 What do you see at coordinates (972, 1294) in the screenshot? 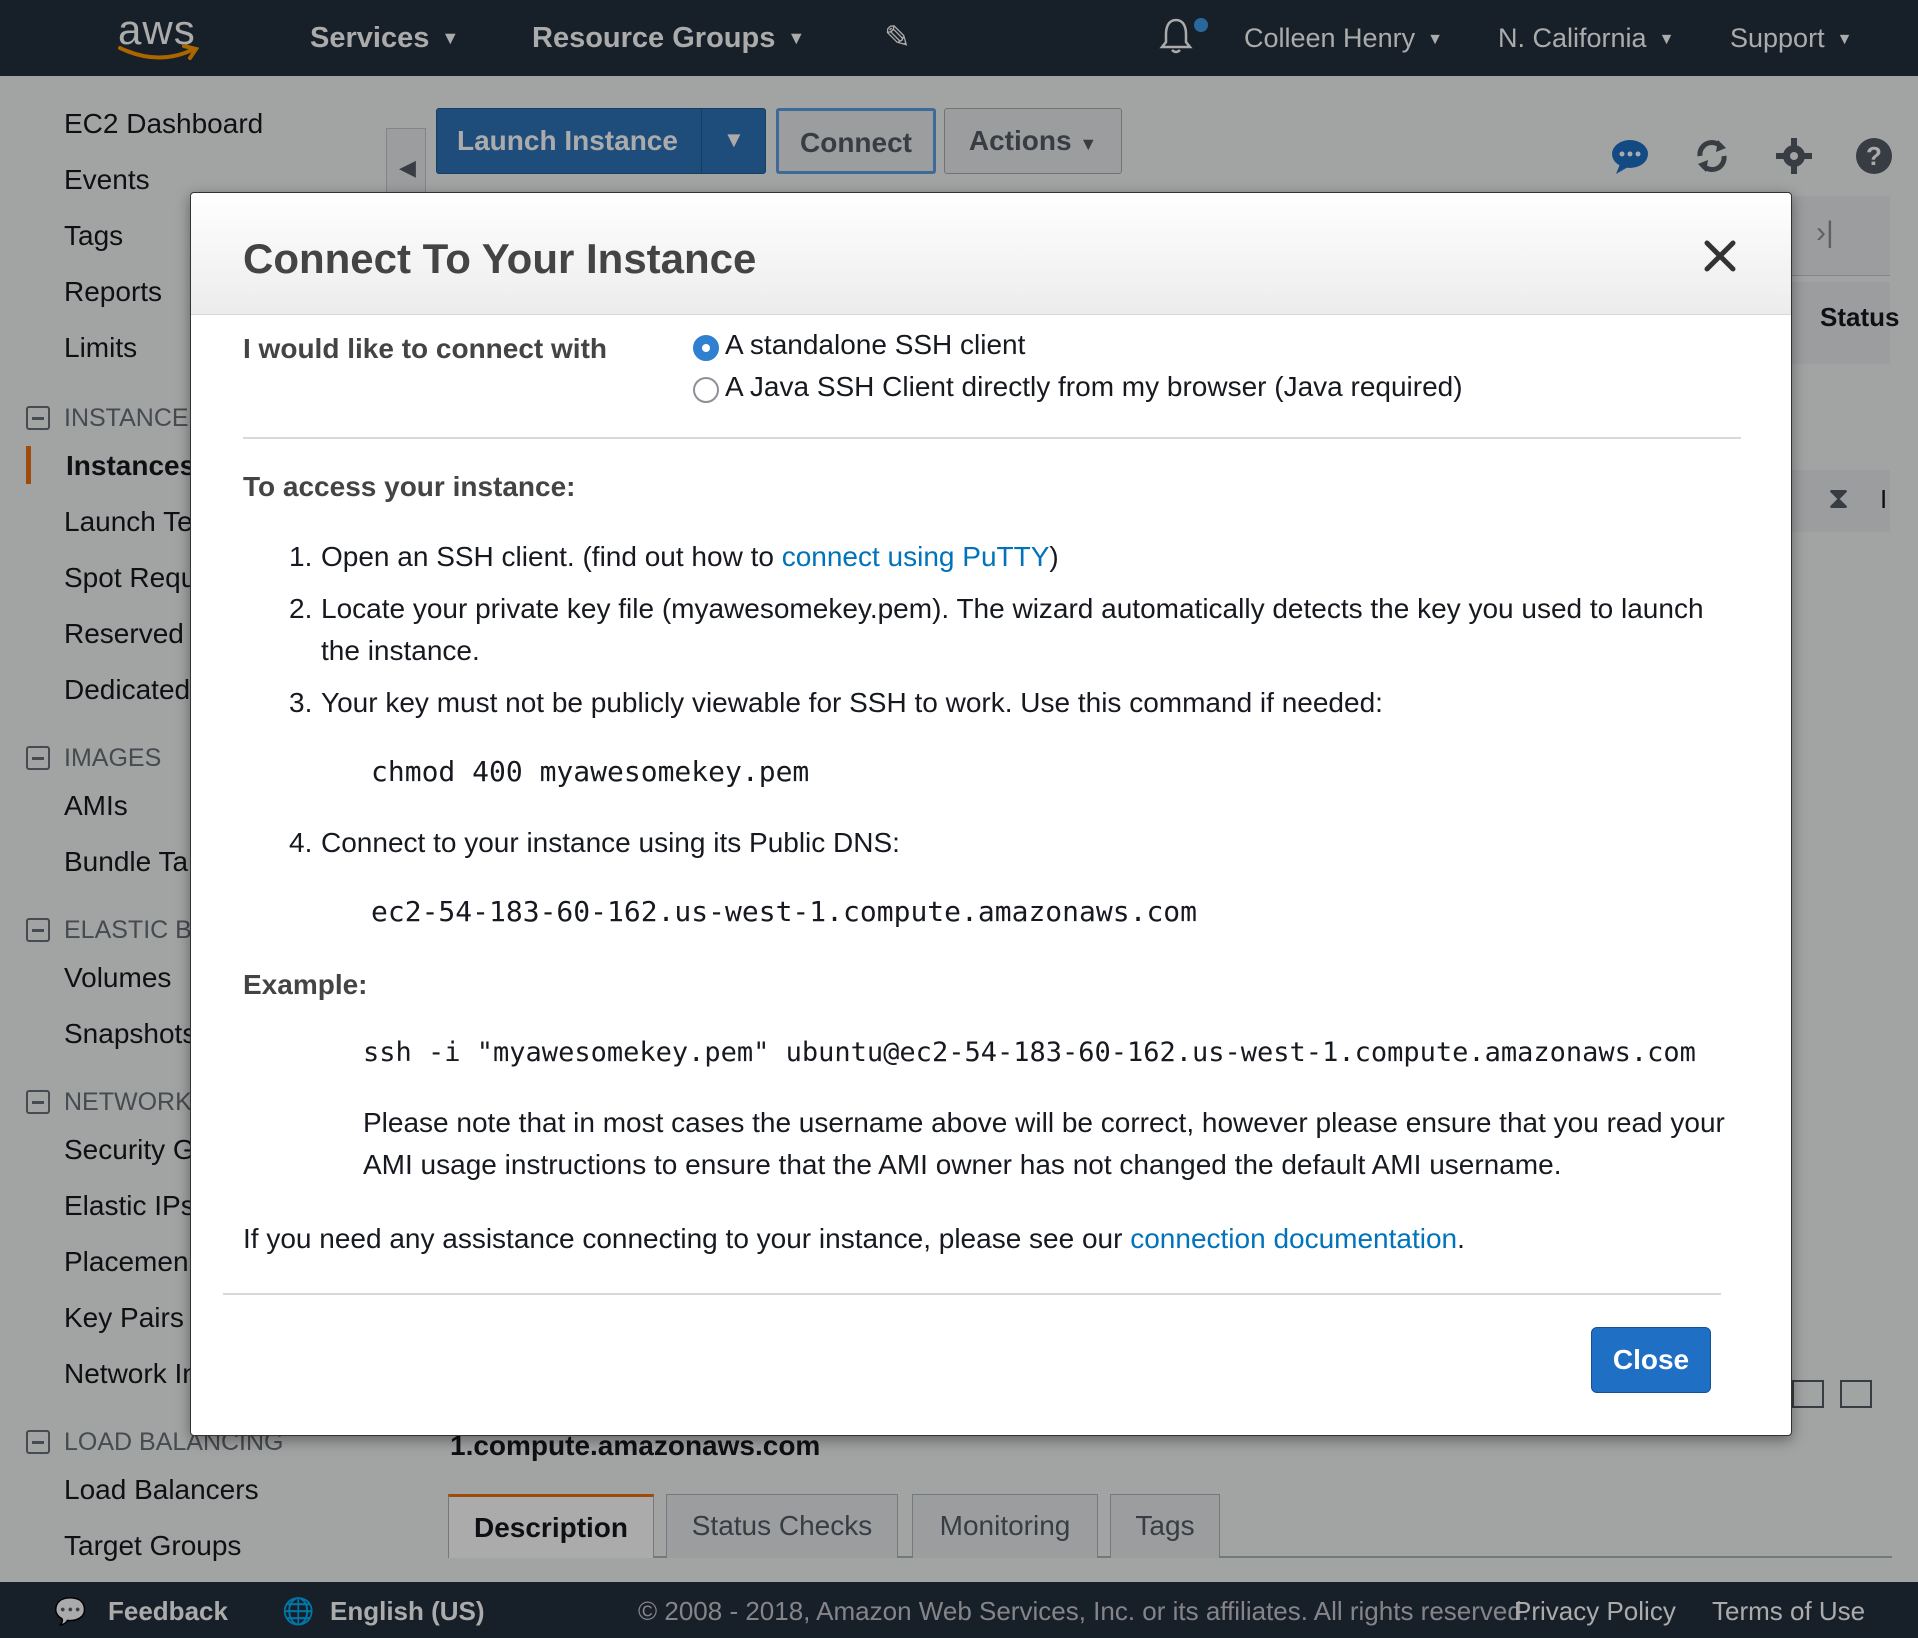
I see `footer-divider` at bounding box center [972, 1294].